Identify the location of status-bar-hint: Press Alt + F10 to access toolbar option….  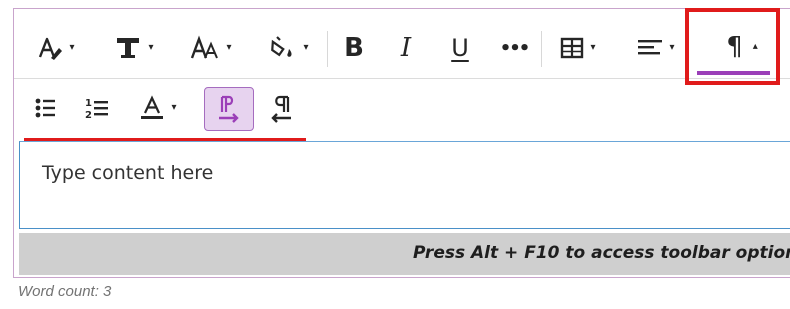
(601, 253).